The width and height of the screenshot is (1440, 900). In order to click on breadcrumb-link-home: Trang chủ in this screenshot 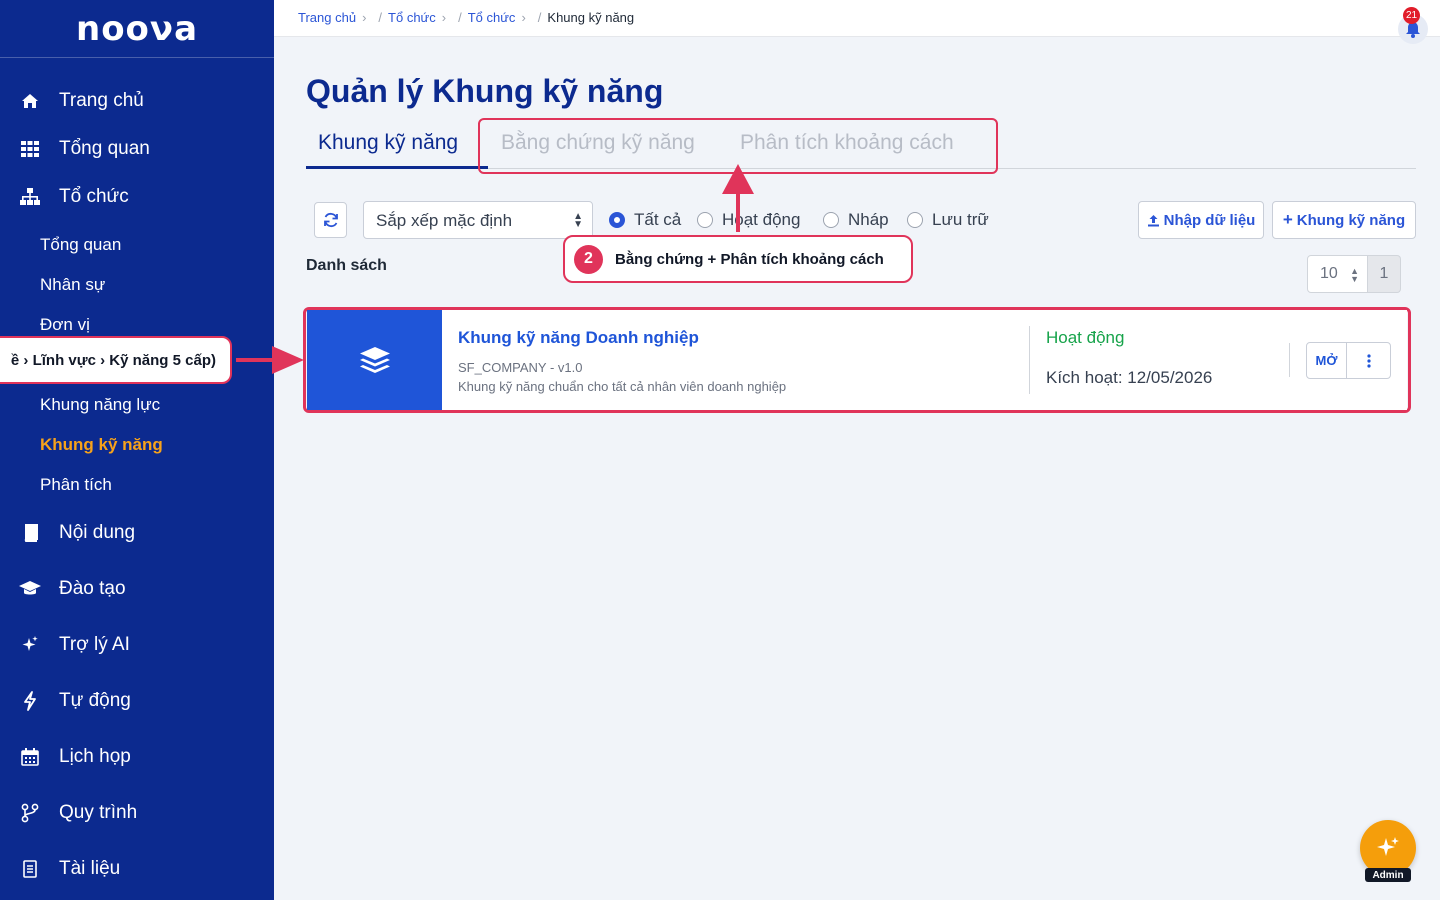, I will do `click(327, 17)`.